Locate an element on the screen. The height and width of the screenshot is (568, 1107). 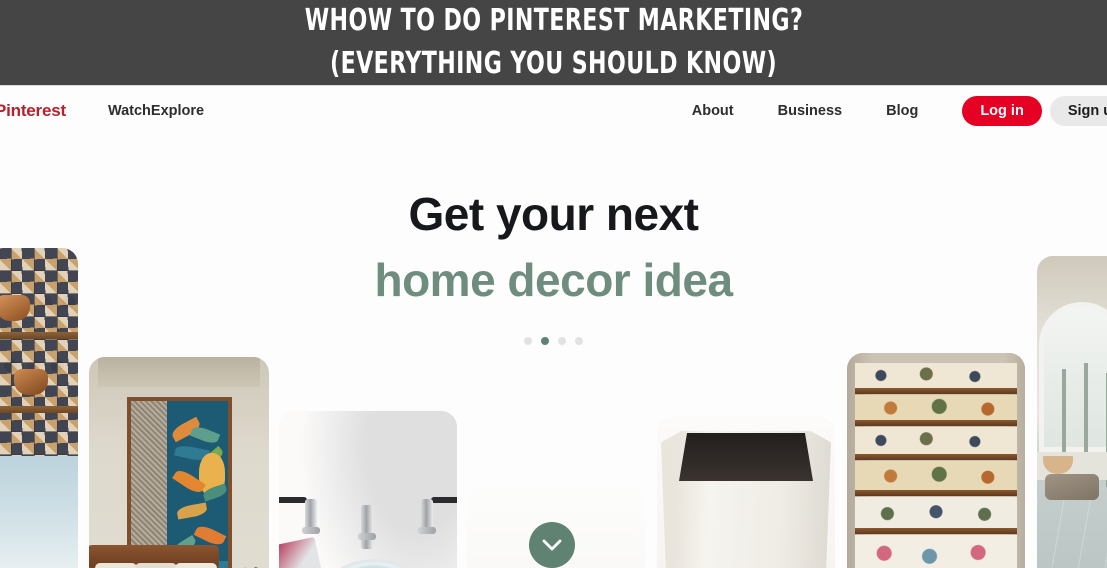
login-button: Log in is located at coordinates (1002, 111).